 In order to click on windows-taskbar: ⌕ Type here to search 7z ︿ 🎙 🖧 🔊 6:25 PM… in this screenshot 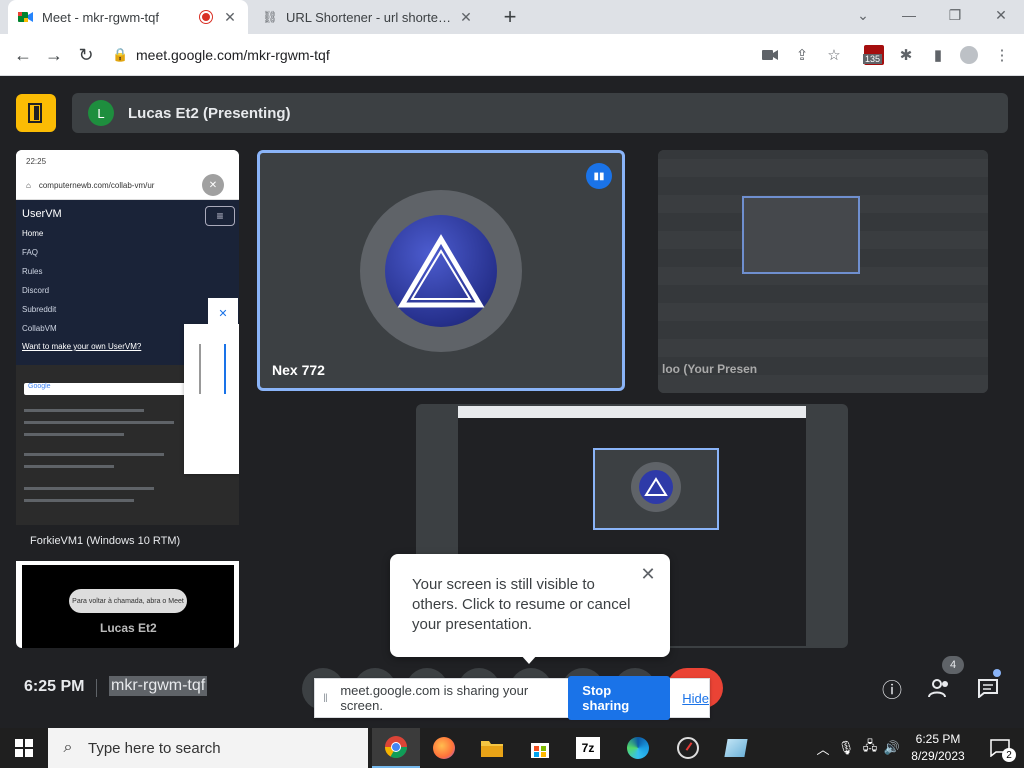, I will do `click(512, 748)`.